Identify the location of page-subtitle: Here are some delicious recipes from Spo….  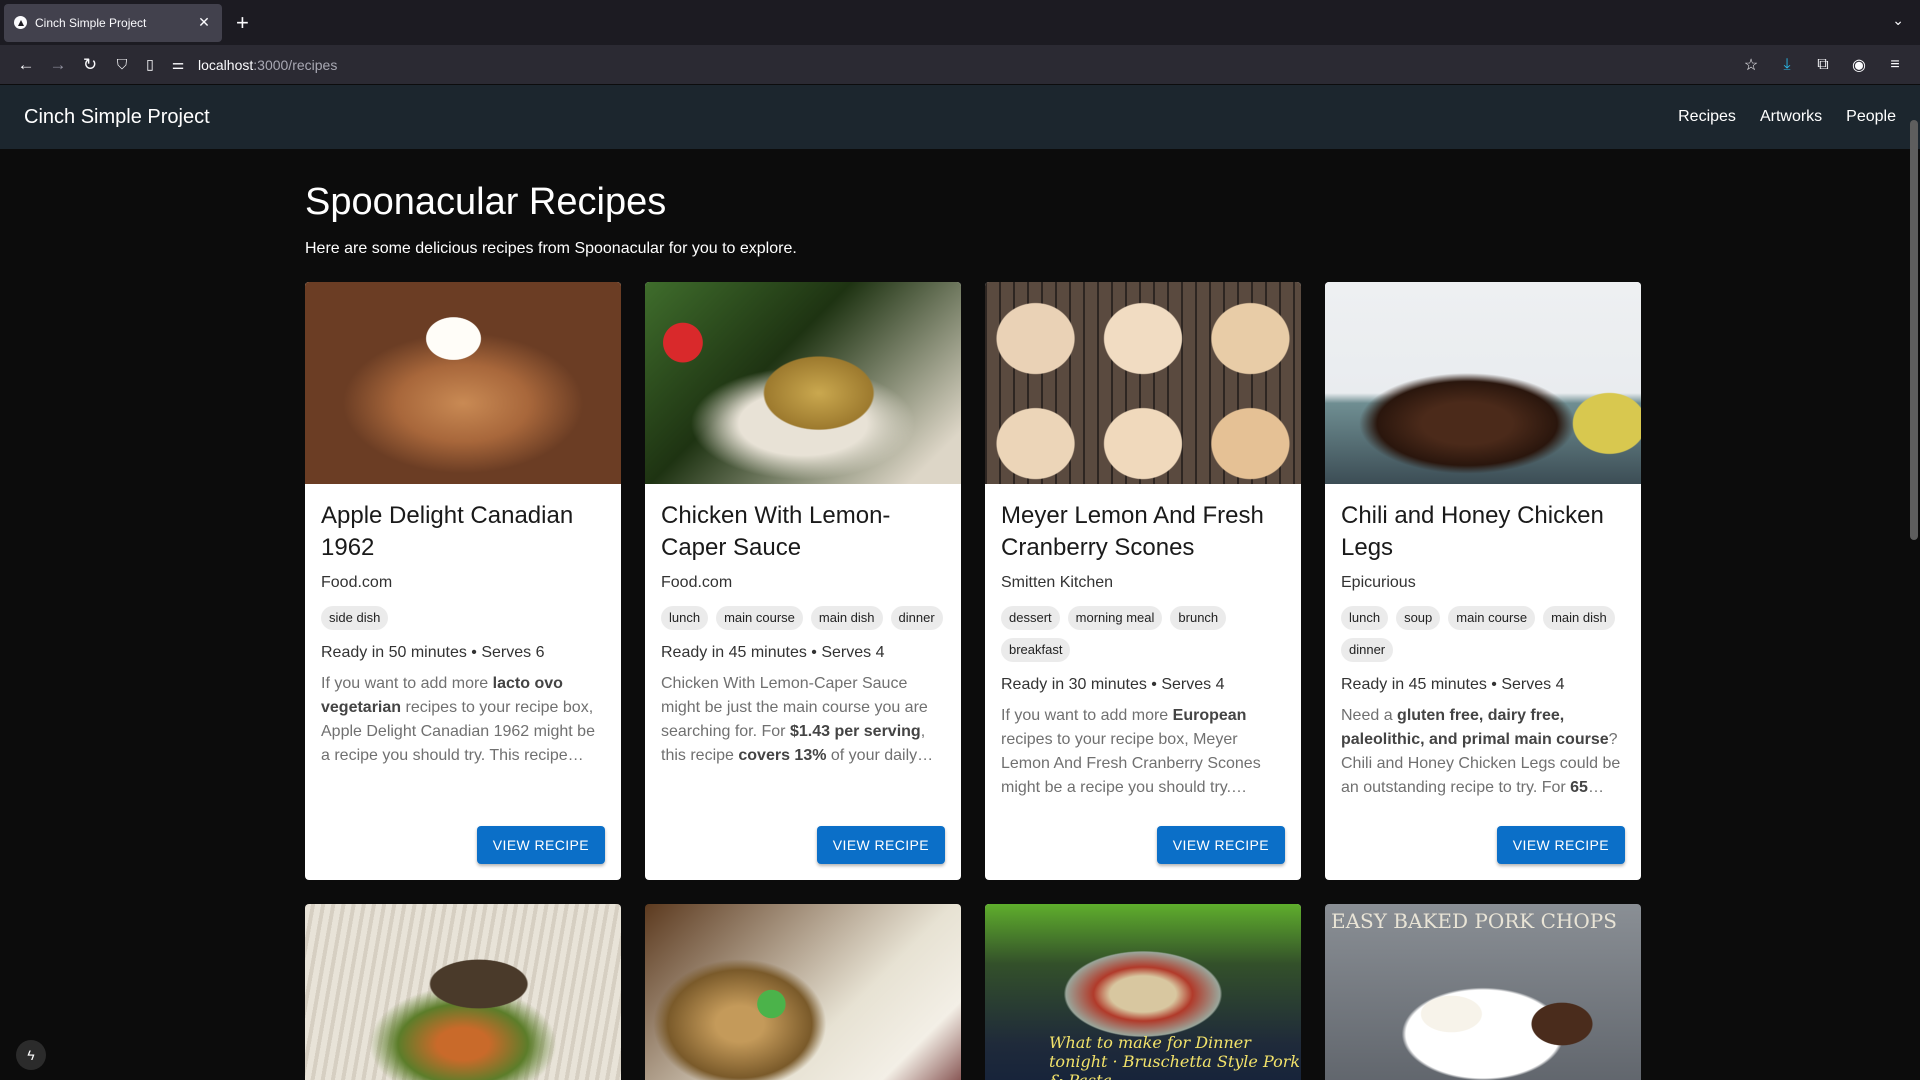
(551, 248).